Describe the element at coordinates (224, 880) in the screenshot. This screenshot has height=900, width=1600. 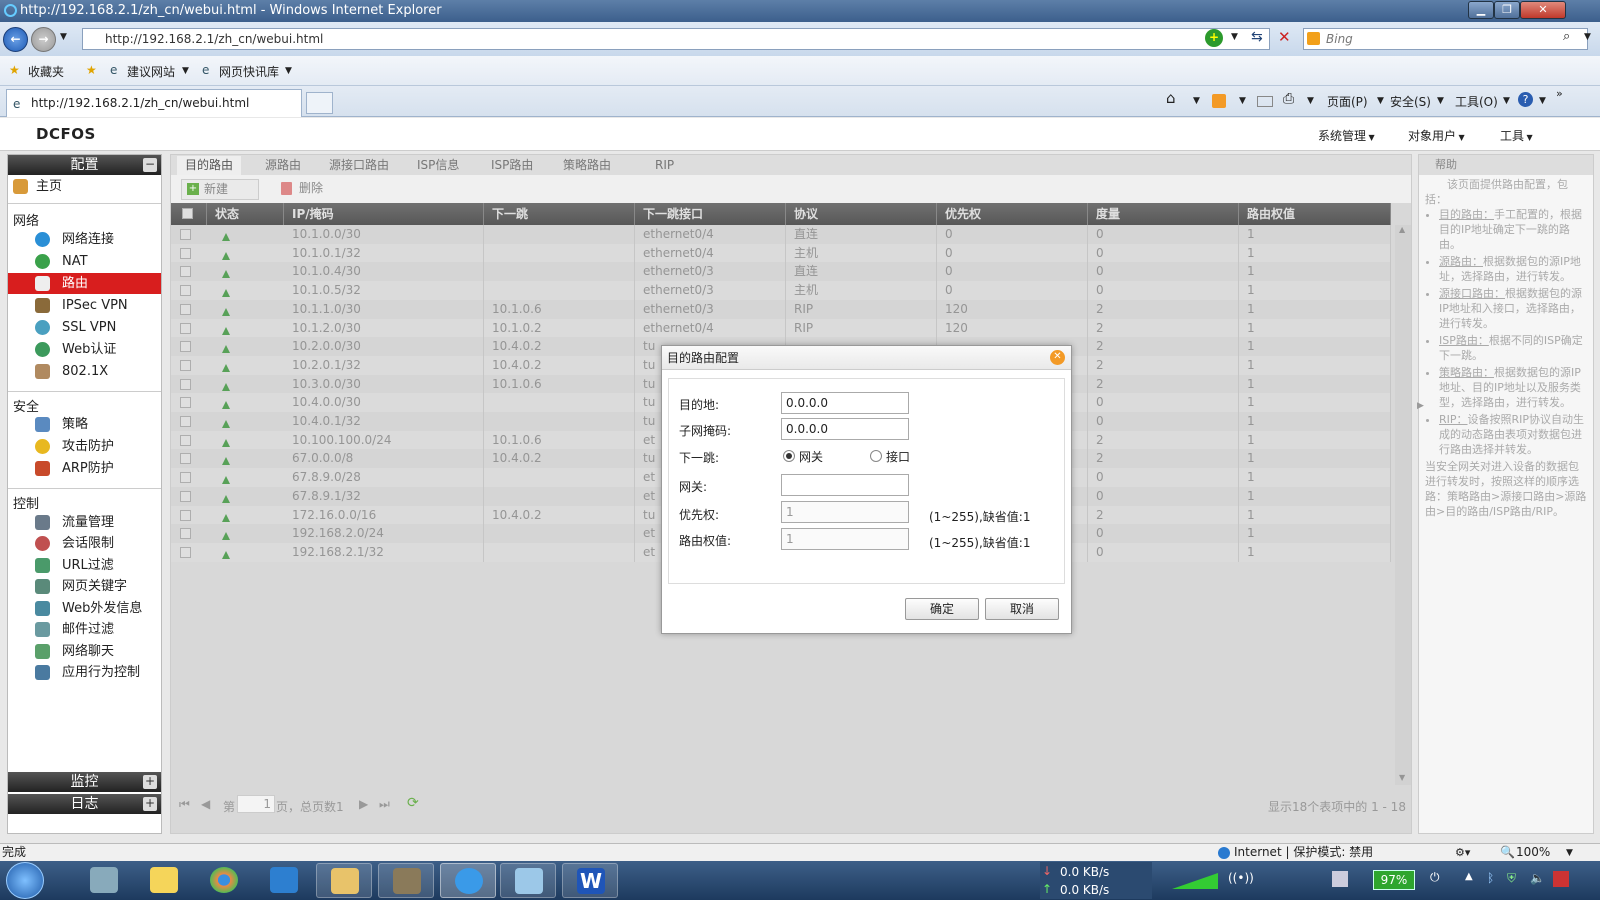
I see `taskbar-chrome` at that location.